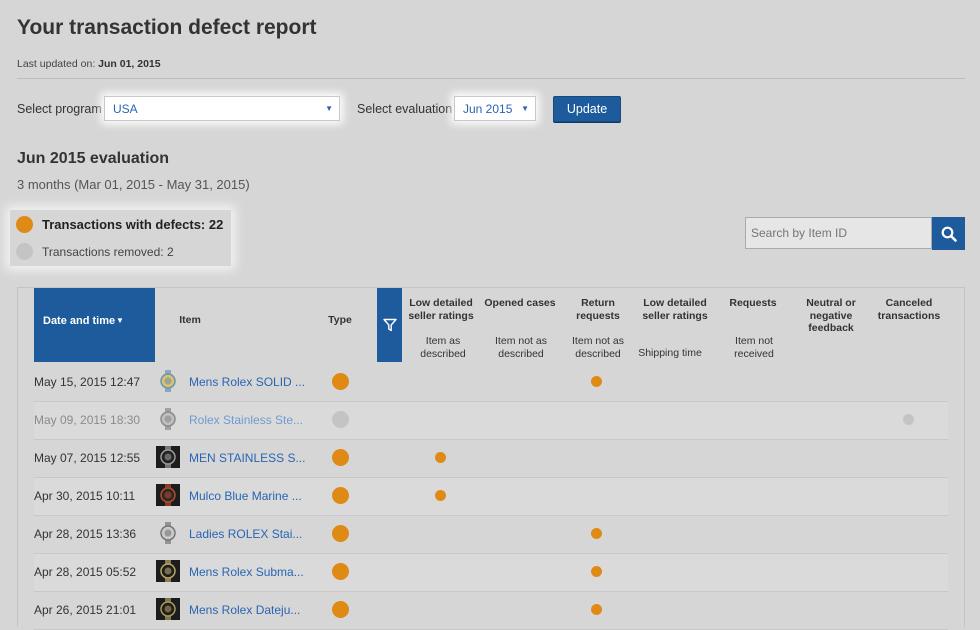 This screenshot has height=630, width=980. I want to click on legend-defects: Transactions with defects: 22, so click(119, 224).